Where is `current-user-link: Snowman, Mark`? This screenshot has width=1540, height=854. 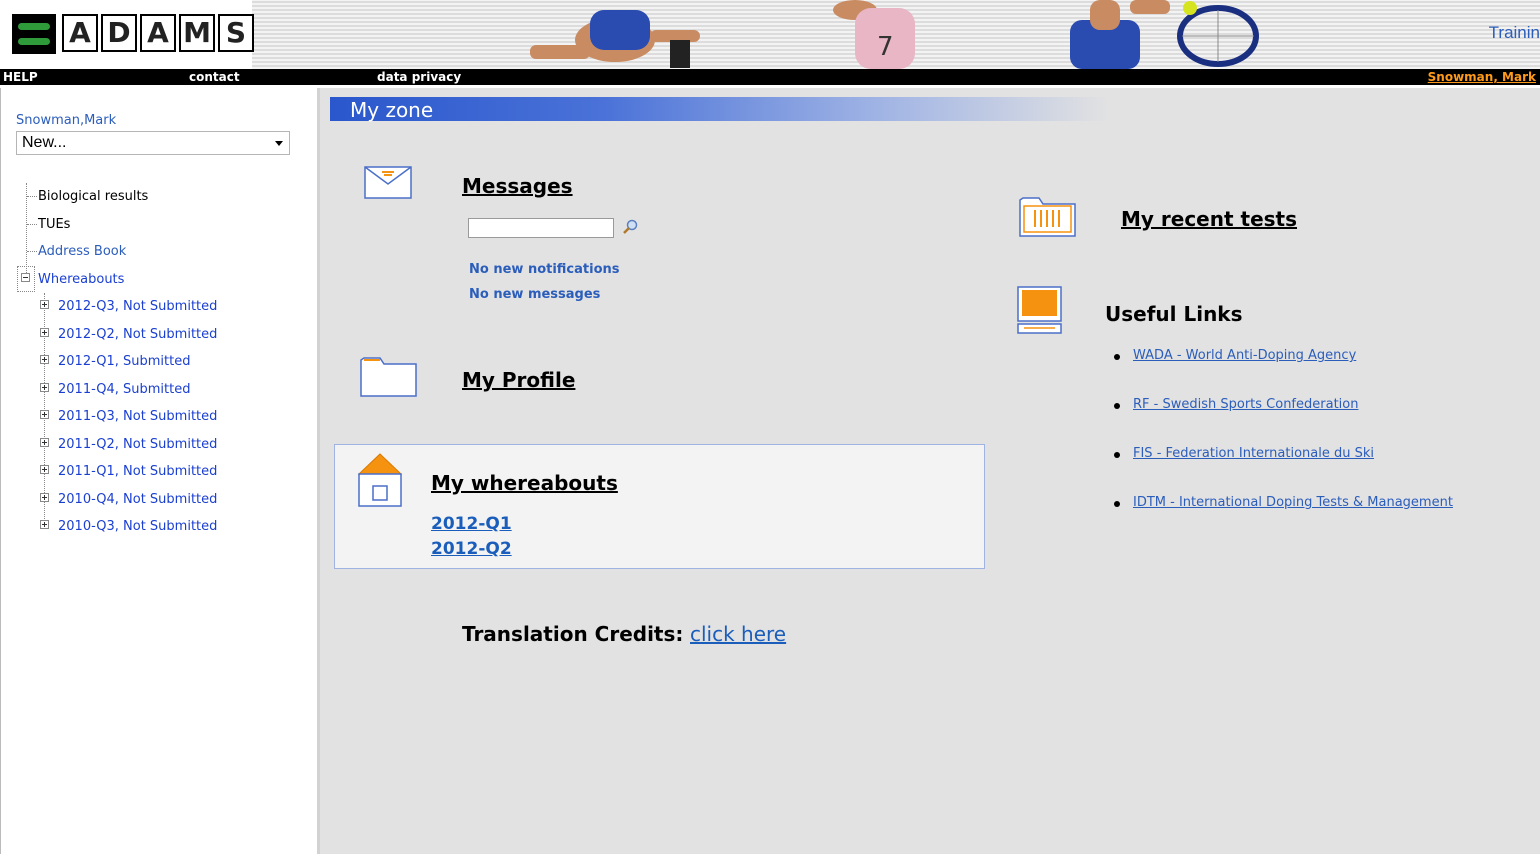 current-user-link: Snowman, Mark is located at coordinates (1482, 77).